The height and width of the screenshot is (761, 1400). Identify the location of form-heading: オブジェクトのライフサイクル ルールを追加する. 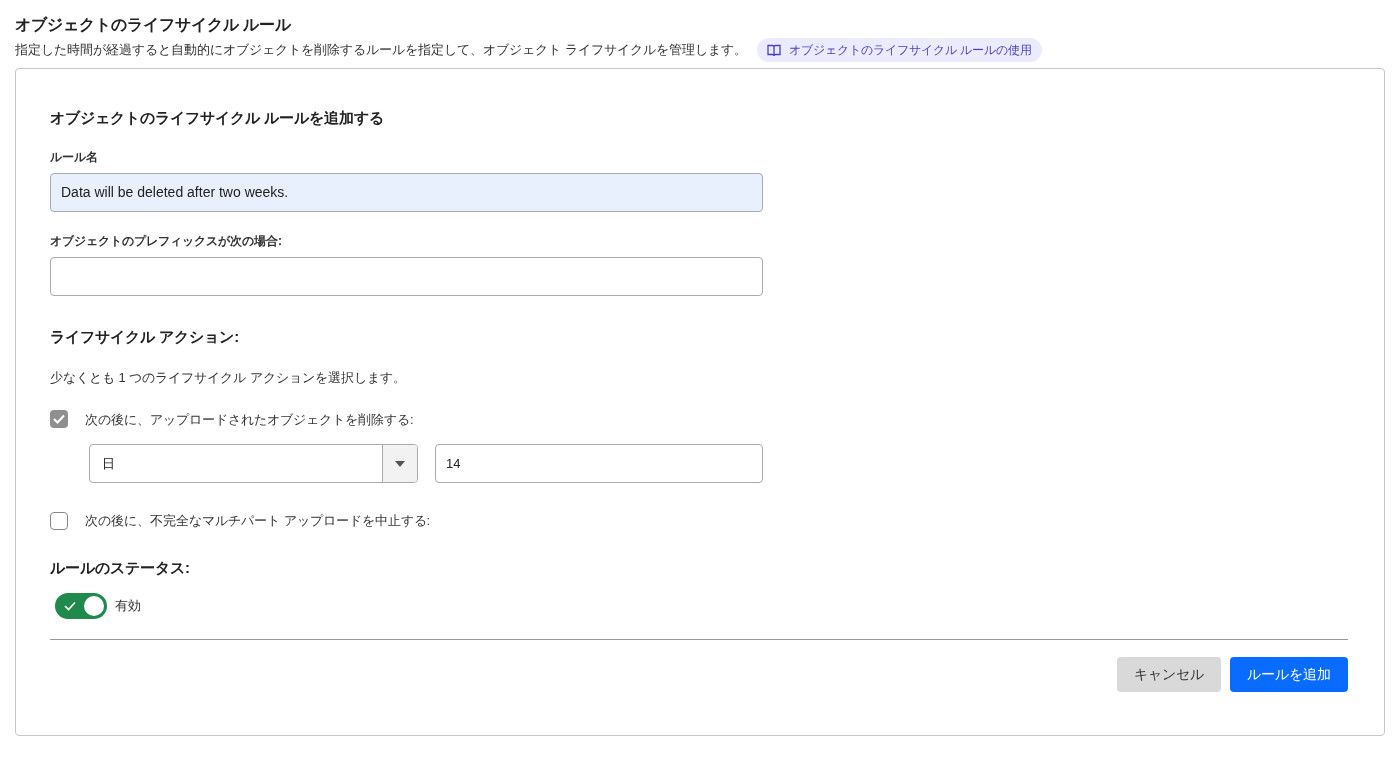
(218, 118).